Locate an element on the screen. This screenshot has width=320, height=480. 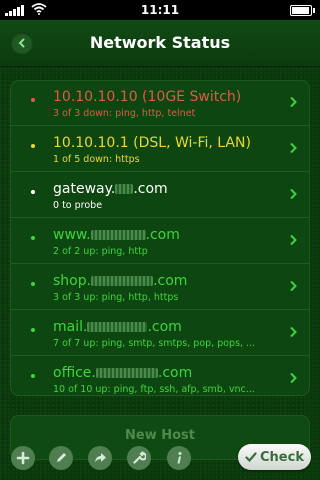
check-button: Check is located at coordinates (274, 457).